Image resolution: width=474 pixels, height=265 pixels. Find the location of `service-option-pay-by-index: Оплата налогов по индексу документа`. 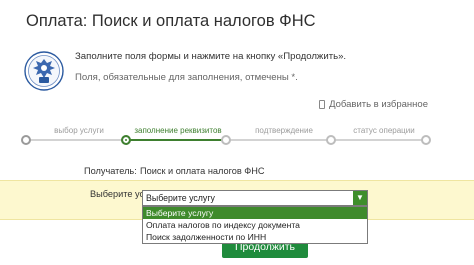

service-option-pay-by-index: Оплата налогов по индексу документа is located at coordinates (255, 225).